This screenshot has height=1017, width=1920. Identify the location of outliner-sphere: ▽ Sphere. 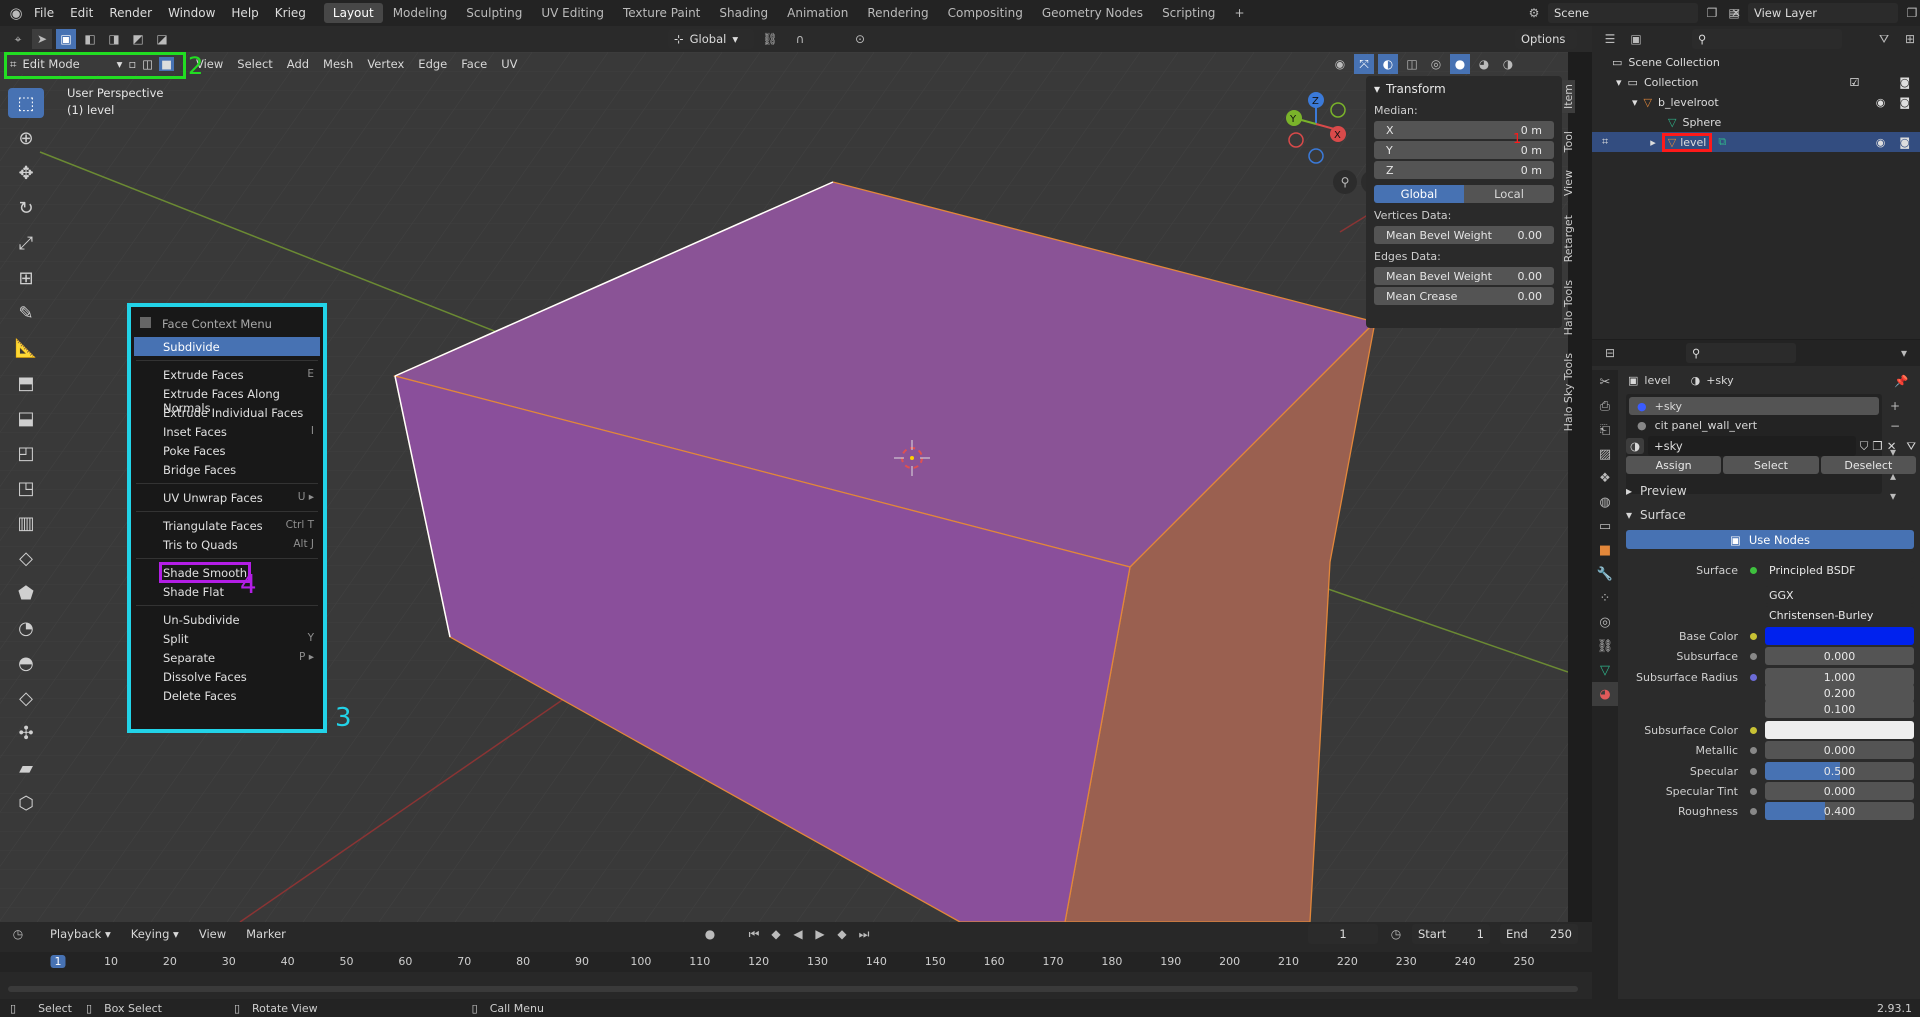
(1756, 122).